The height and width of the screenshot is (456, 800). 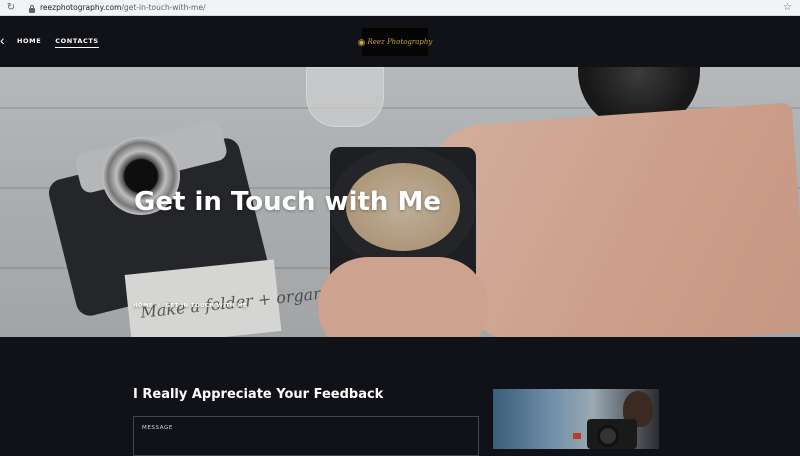 I want to click on breadcrumb: HOME / GET IN TOUCH WITH ME, so click(x=190, y=306).